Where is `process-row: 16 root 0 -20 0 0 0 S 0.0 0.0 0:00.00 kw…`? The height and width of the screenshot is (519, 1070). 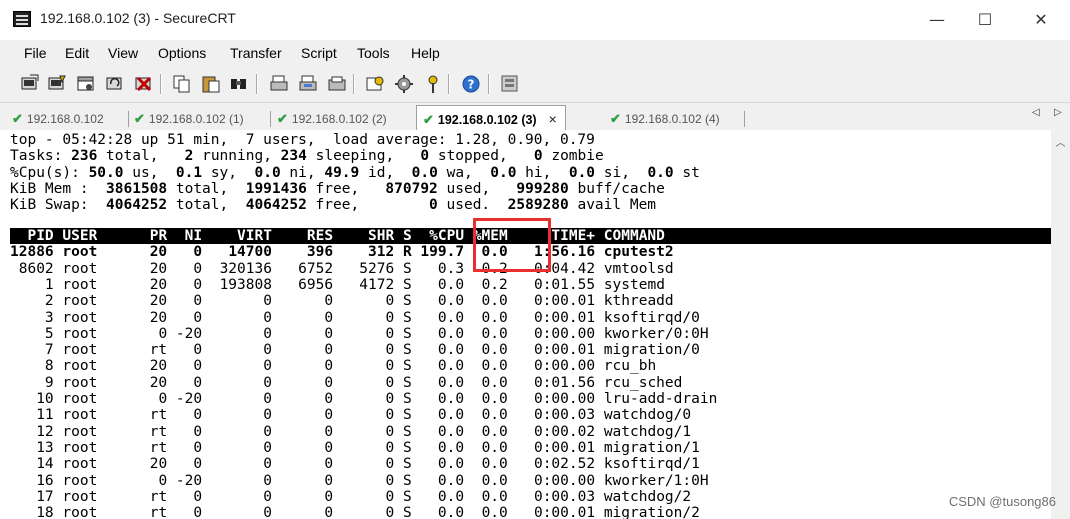 process-row: 16 root 0 -20 0 0 0 S 0.0 0.0 0:00.00 kw… is located at coordinates (359, 480).